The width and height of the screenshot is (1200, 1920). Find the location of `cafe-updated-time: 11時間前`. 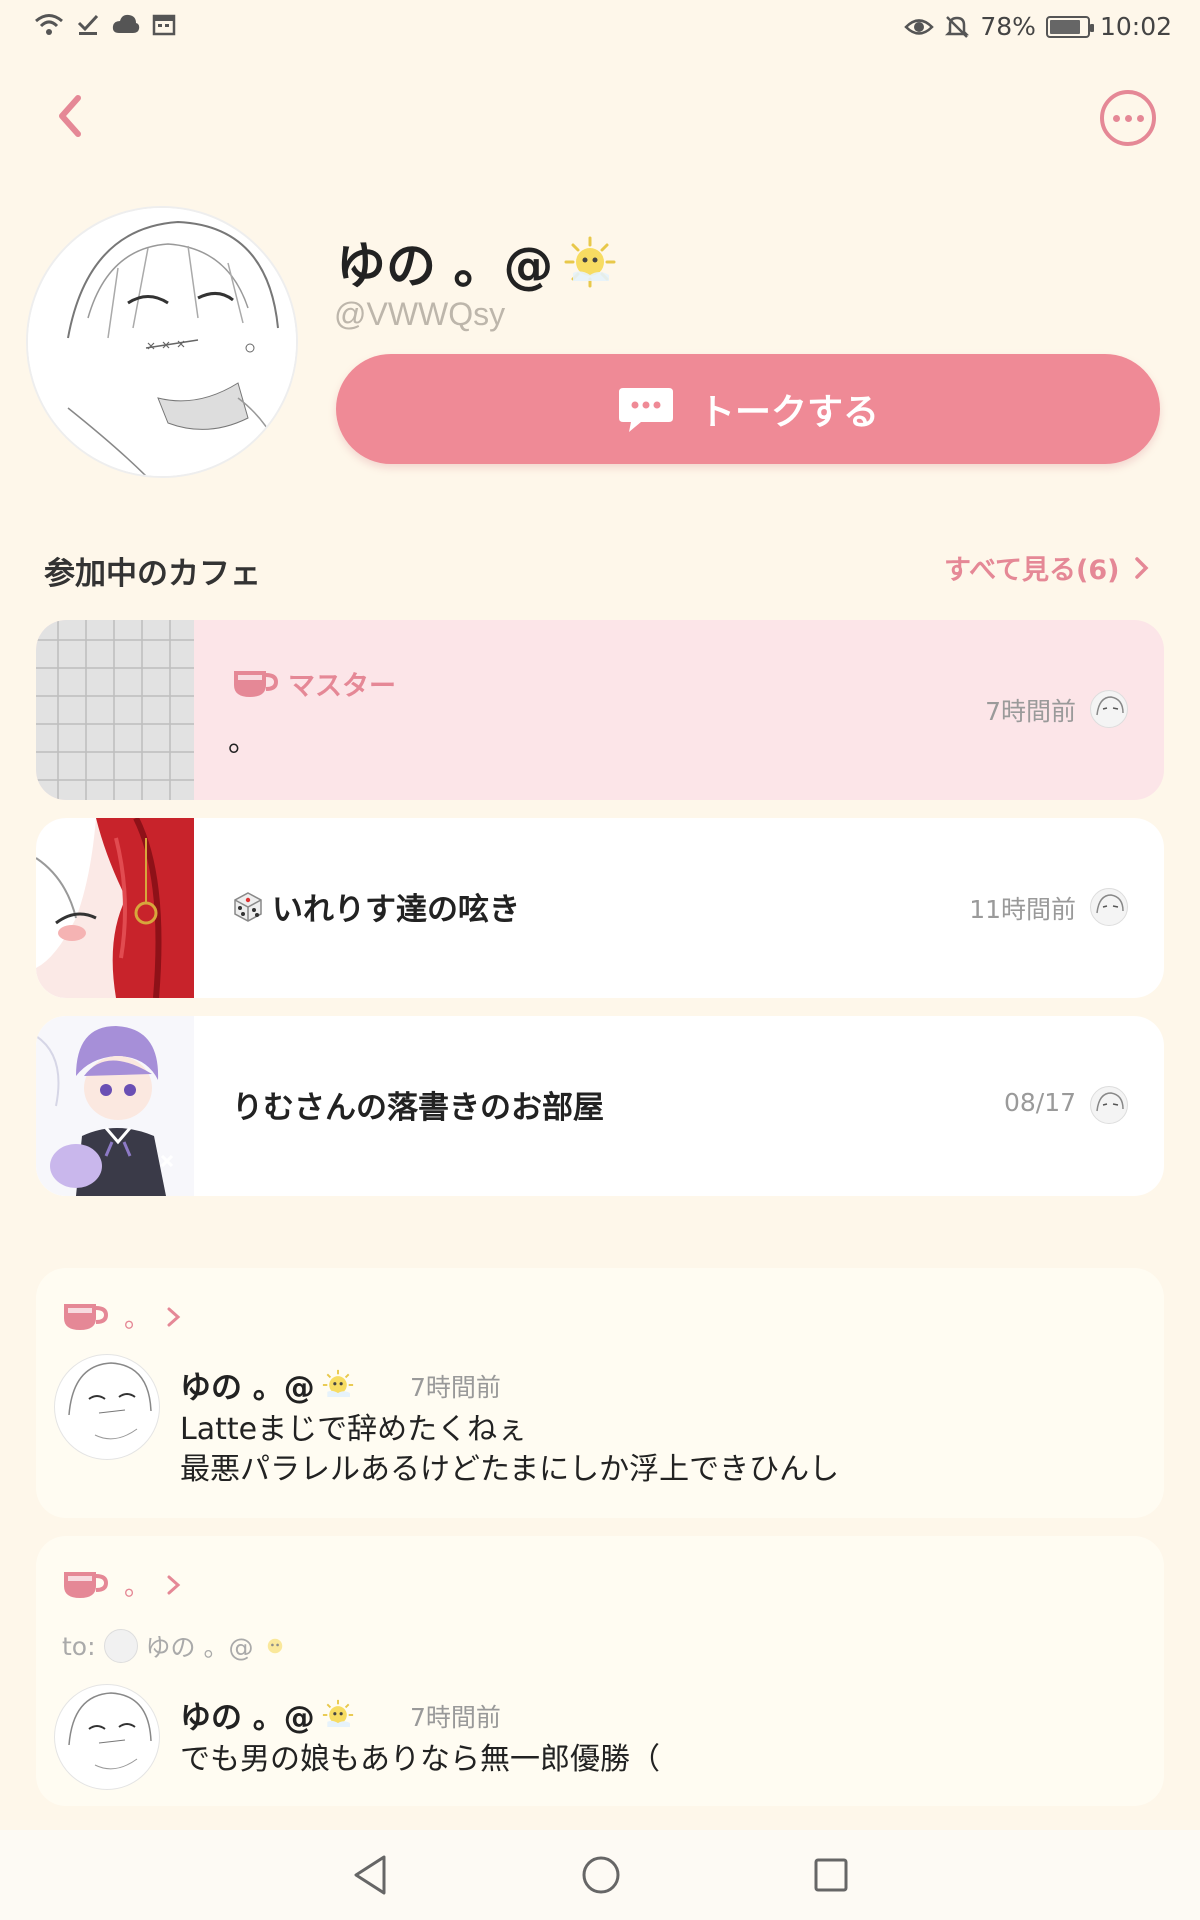

cafe-updated-time: 11時間前 is located at coordinates (1022, 909).